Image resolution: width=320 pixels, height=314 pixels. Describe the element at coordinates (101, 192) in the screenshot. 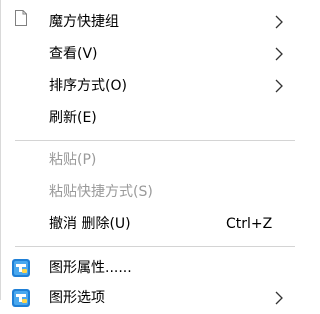

I see `menu-item-label: 粘贴快捷方式(S)` at that location.